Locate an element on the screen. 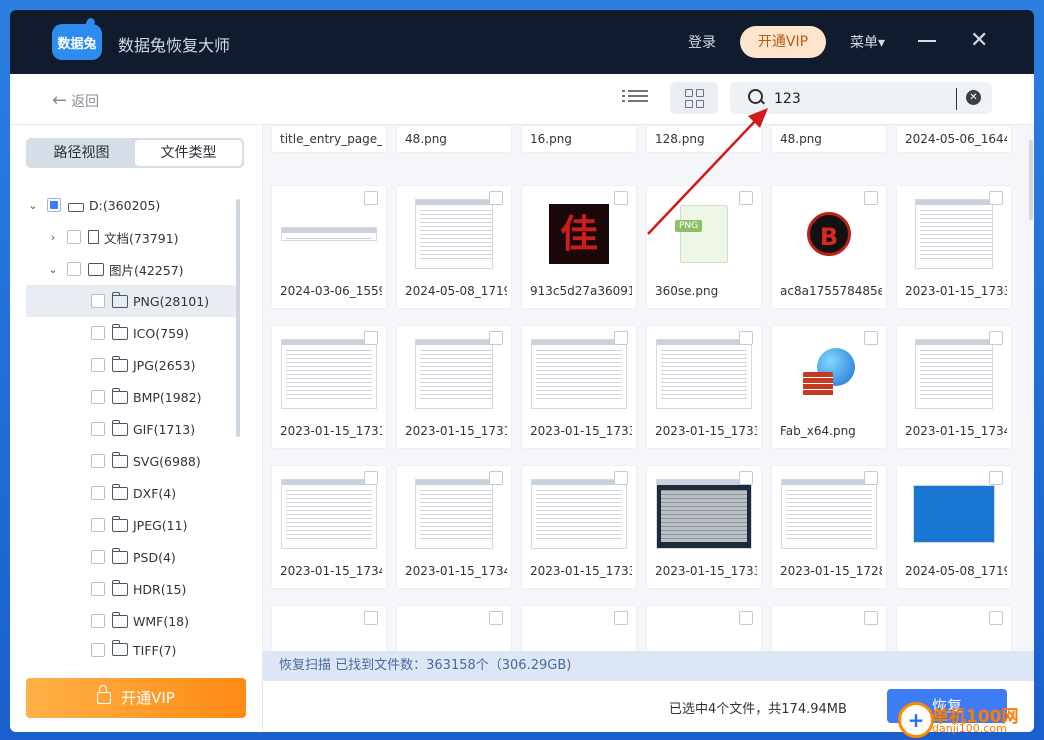 The width and height of the screenshot is (1044, 740). file-card: 2023-01-15_17330 is located at coordinates (954, 247).